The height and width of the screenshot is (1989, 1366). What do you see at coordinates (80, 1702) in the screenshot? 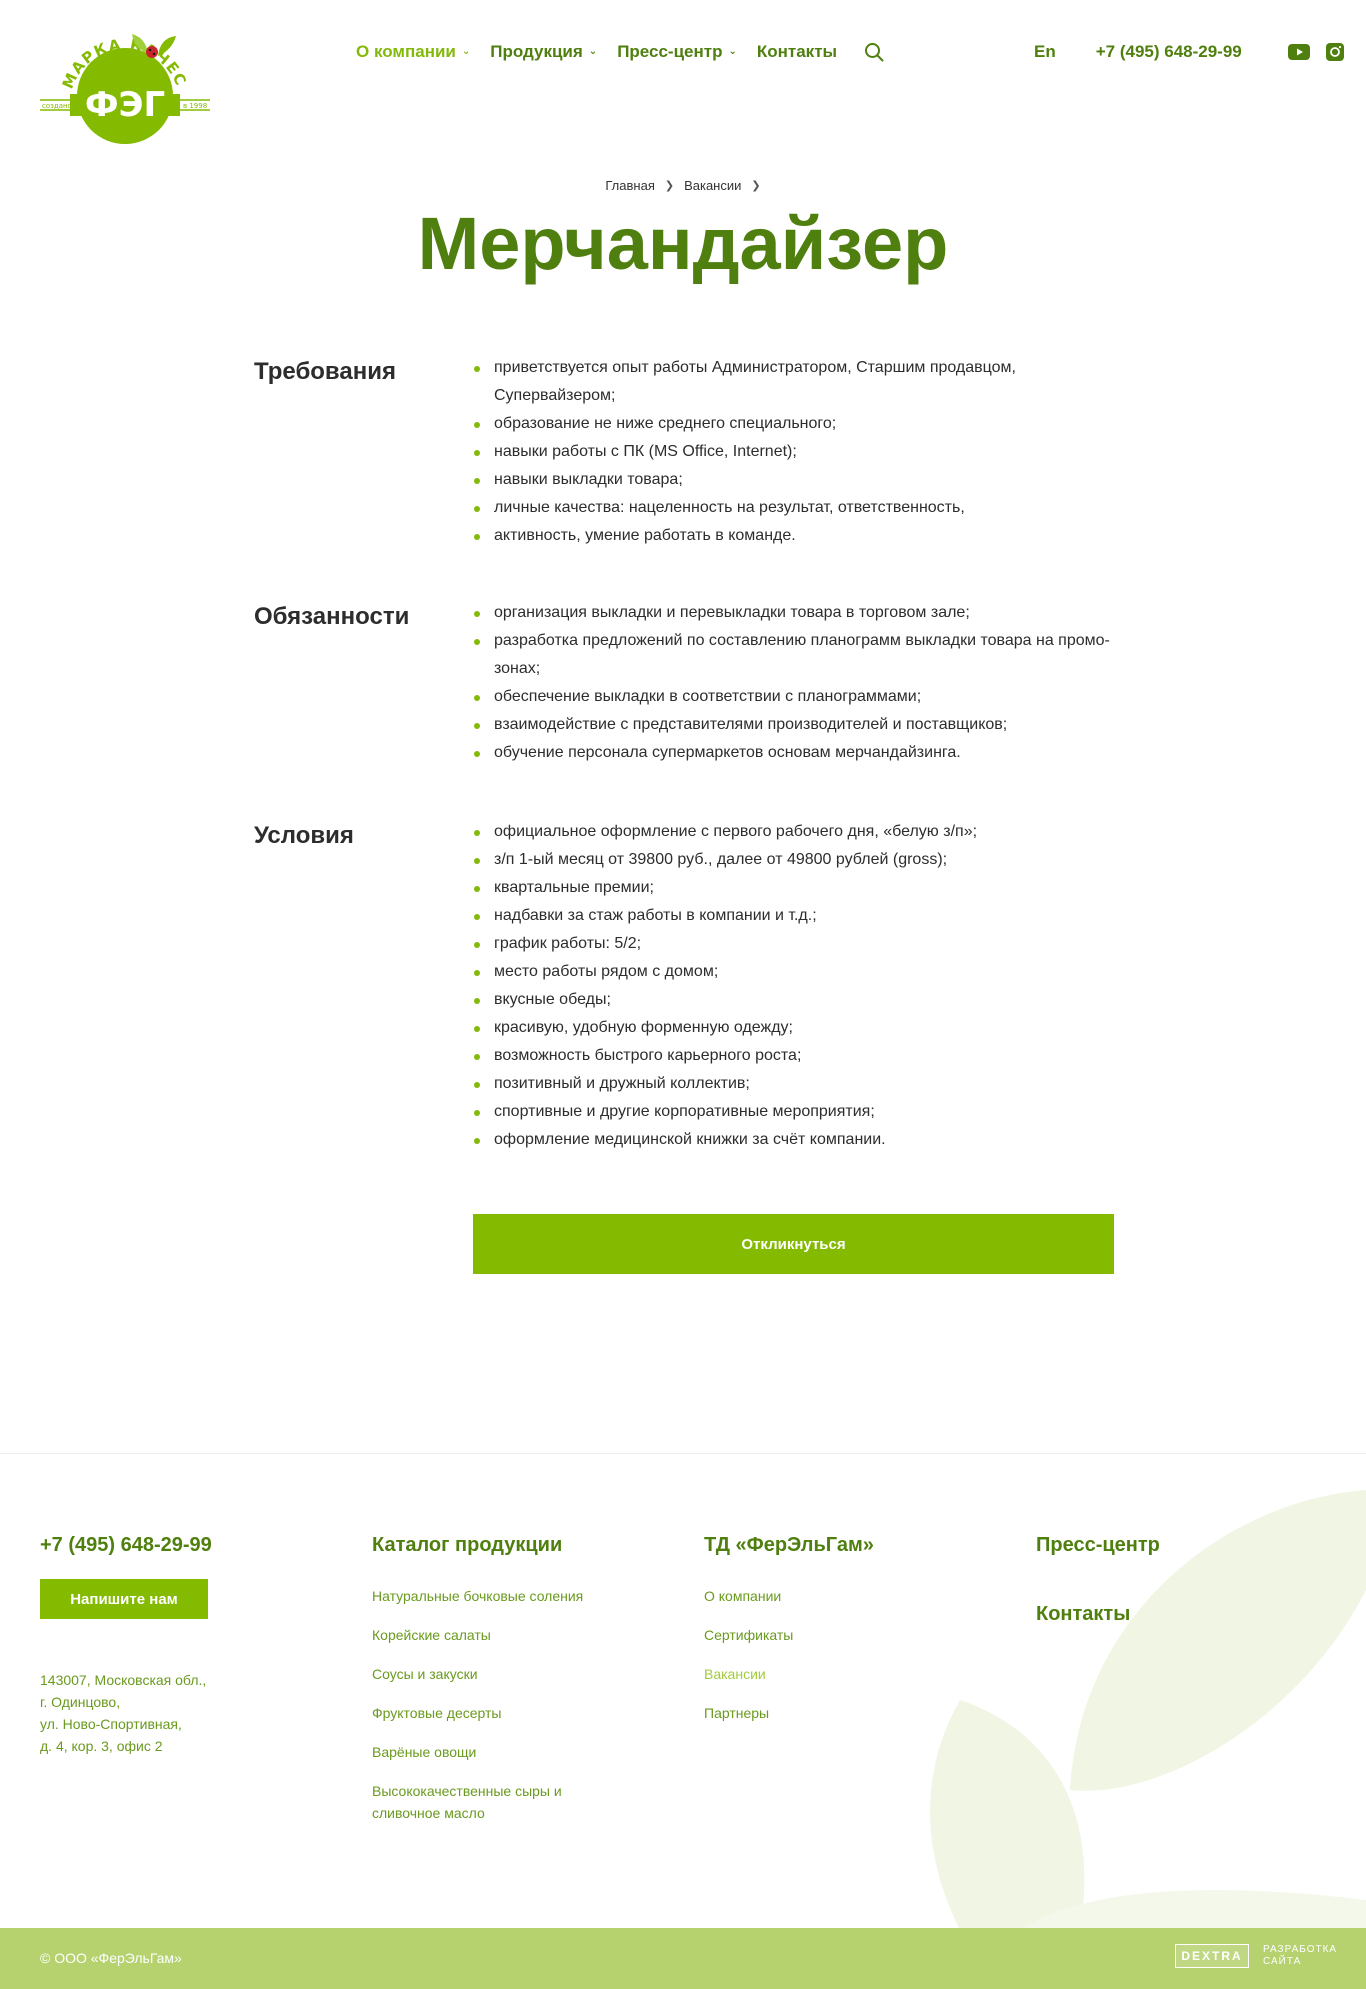
I see `address-line: г. Одинцово,` at bounding box center [80, 1702].